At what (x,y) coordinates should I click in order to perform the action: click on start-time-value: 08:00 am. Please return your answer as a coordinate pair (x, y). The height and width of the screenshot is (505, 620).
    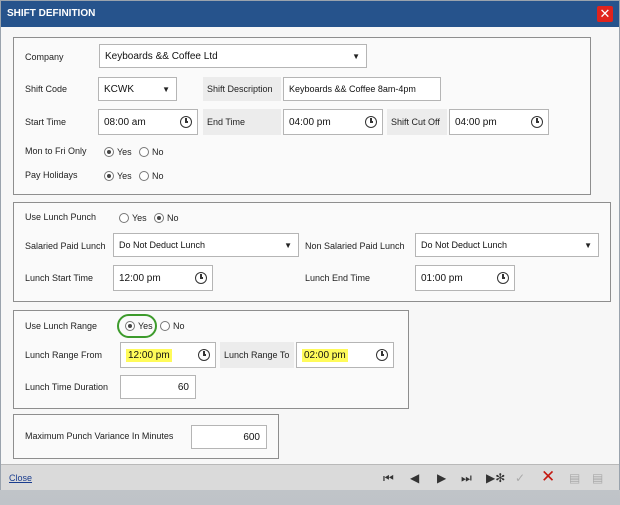
    Looking at the image, I should click on (125, 122).